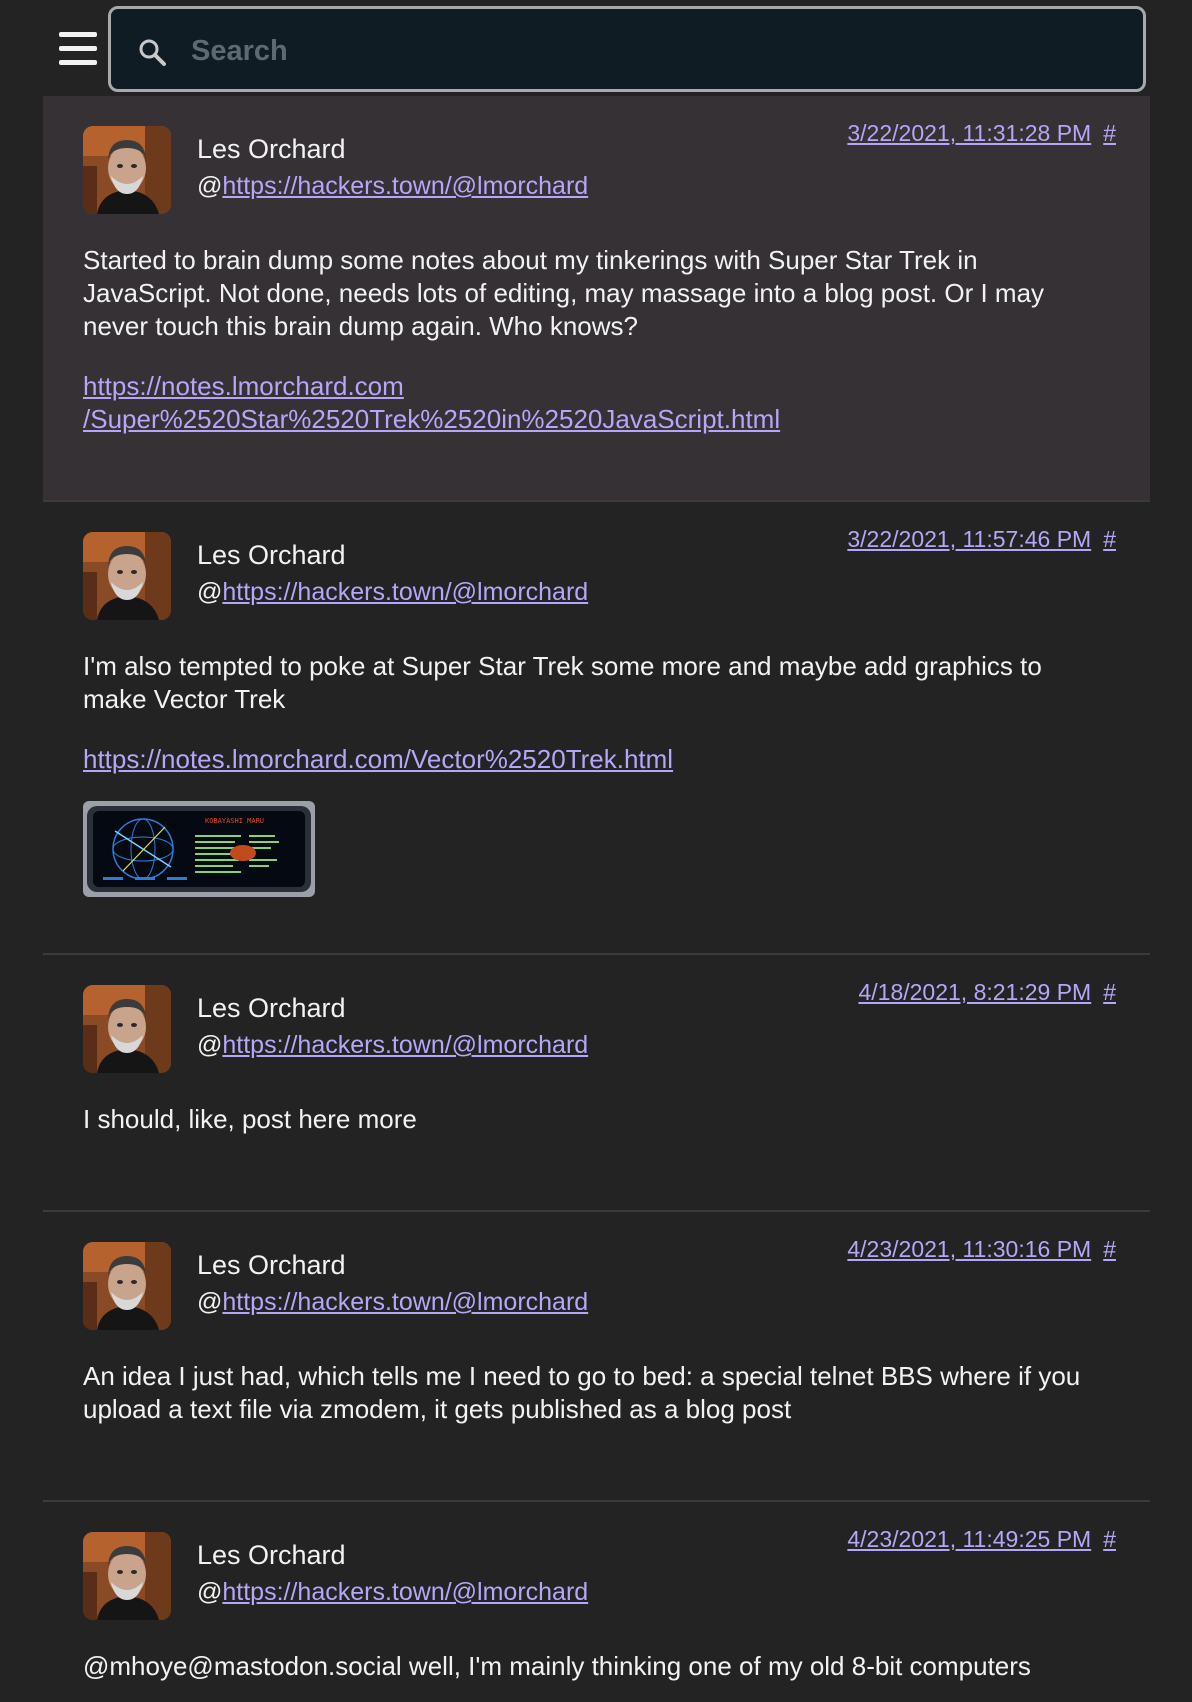  I want to click on post-link-line1: https://notes.lmorchard.com, so click(243, 386).